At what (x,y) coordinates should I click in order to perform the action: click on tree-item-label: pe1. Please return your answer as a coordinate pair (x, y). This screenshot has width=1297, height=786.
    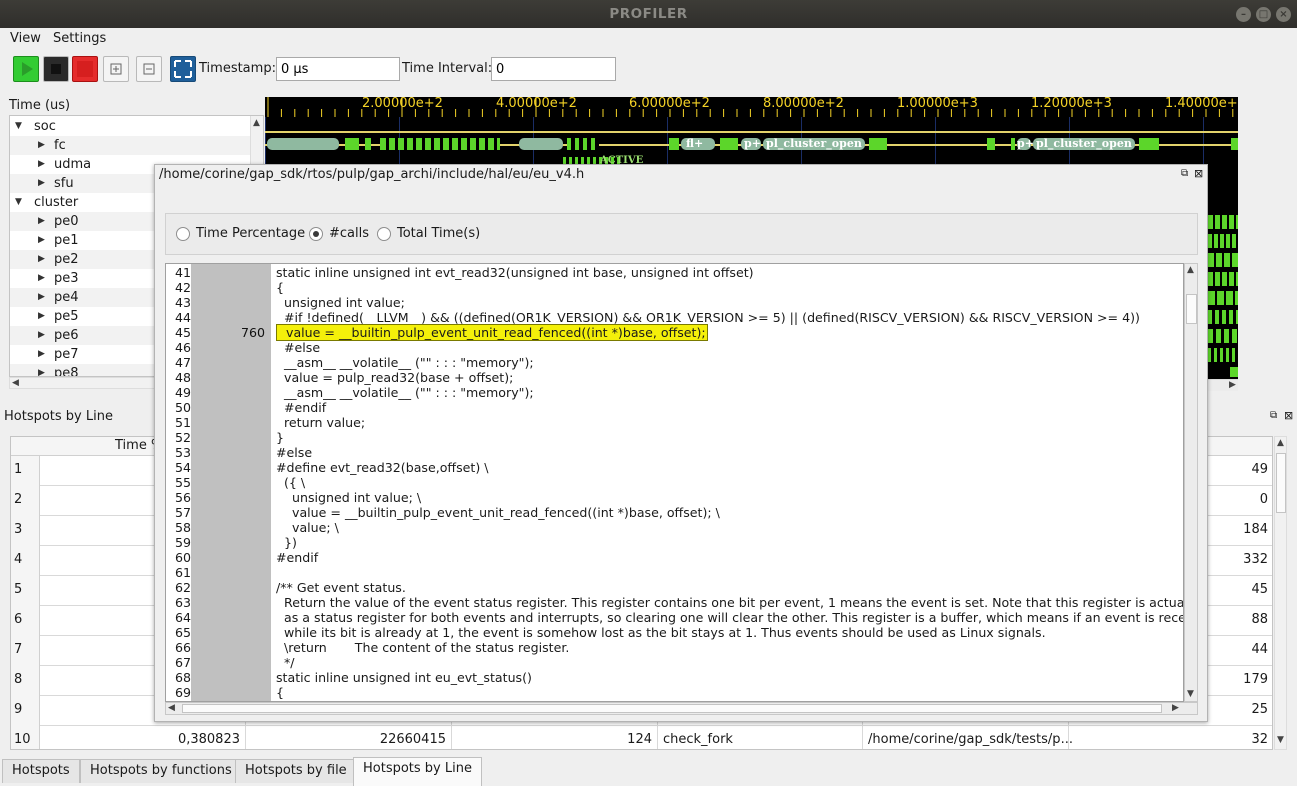
    Looking at the image, I should click on (66, 240).